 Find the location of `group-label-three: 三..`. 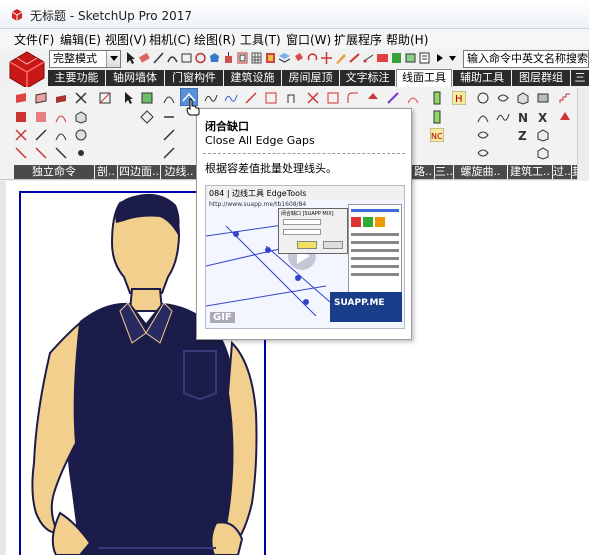

group-label-three: 三.. is located at coordinates (444, 172).